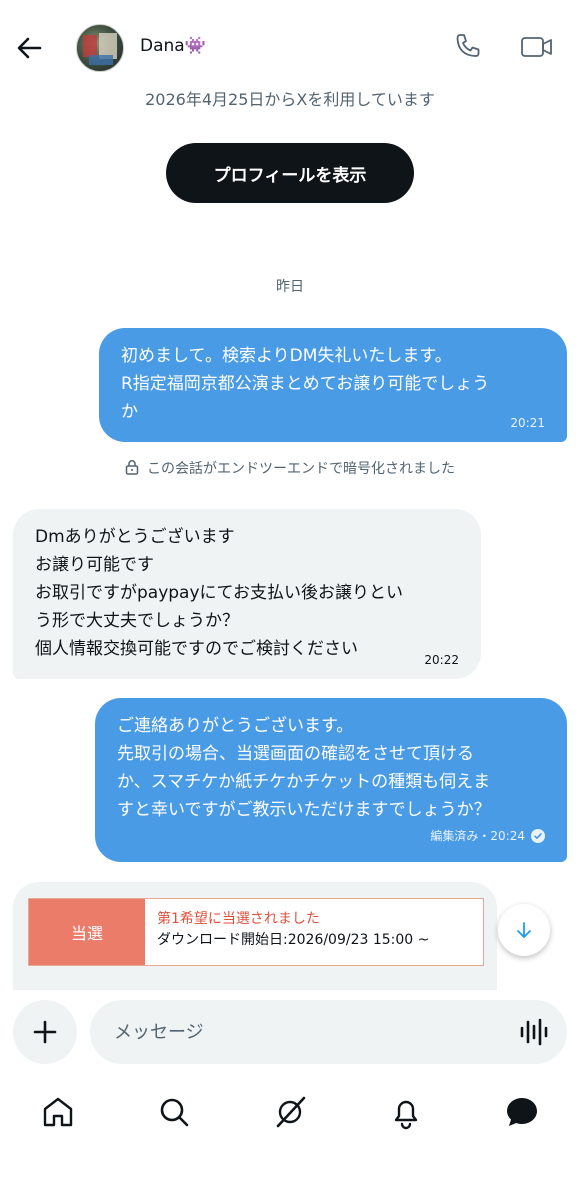 This screenshot has height=1200, width=580. What do you see at coordinates (173, 46) in the screenshot?
I see `contact-name: Dana👾` at bounding box center [173, 46].